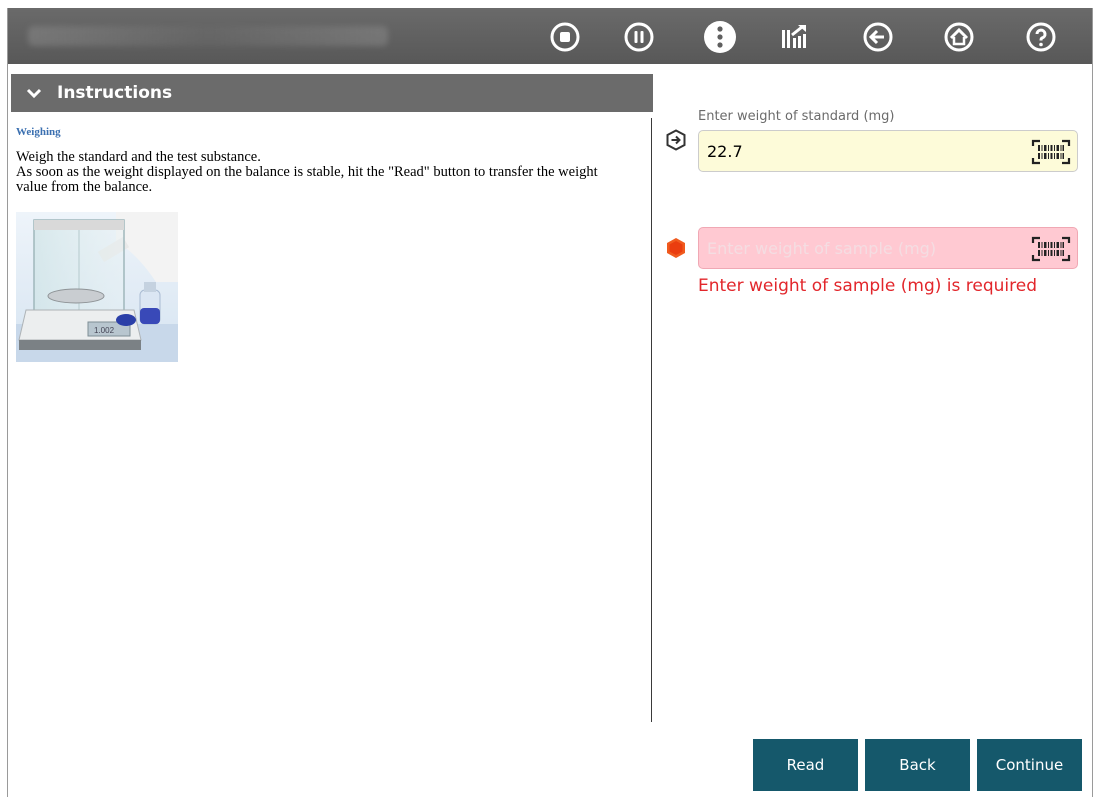 This screenshot has width=1100, height=797. Describe the element at coordinates (805, 765) in the screenshot. I see `read-button: Read` at that location.